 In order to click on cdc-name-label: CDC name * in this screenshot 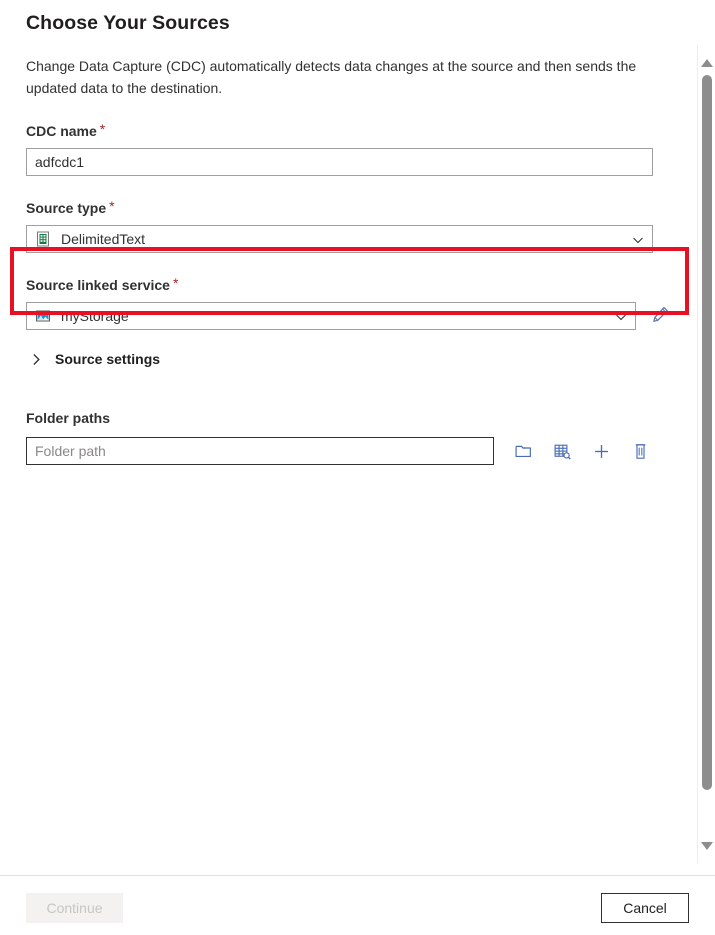, I will do `click(348, 131)`.